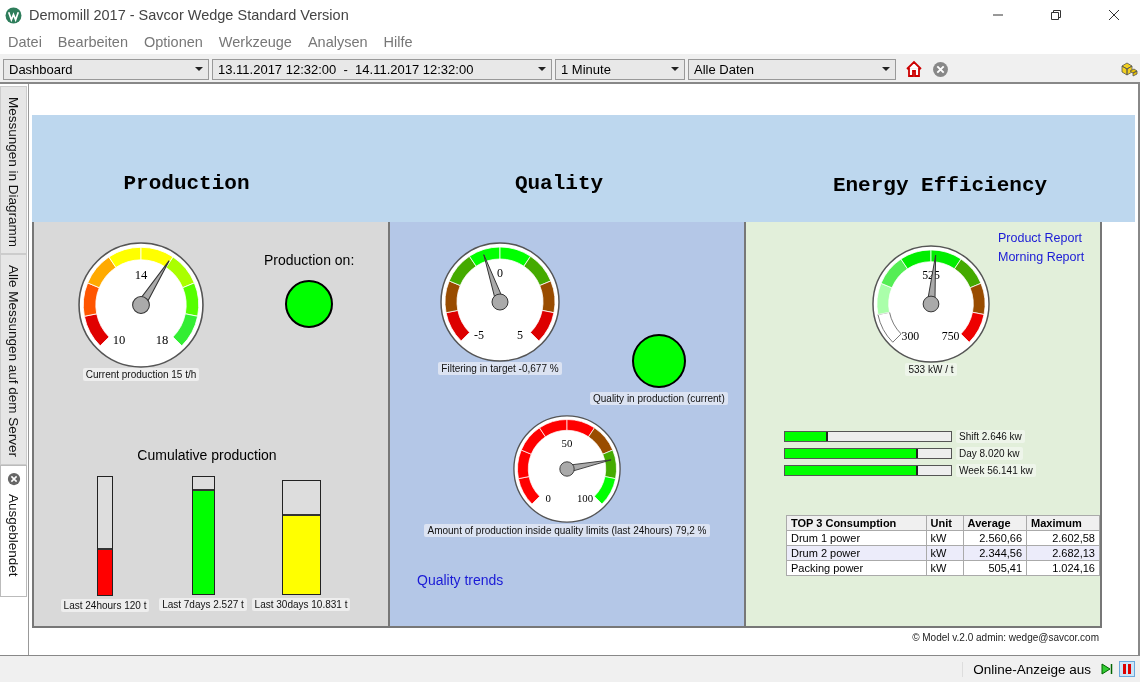  I want to click on table-cell: 1.024,16, so click(1063, 568).